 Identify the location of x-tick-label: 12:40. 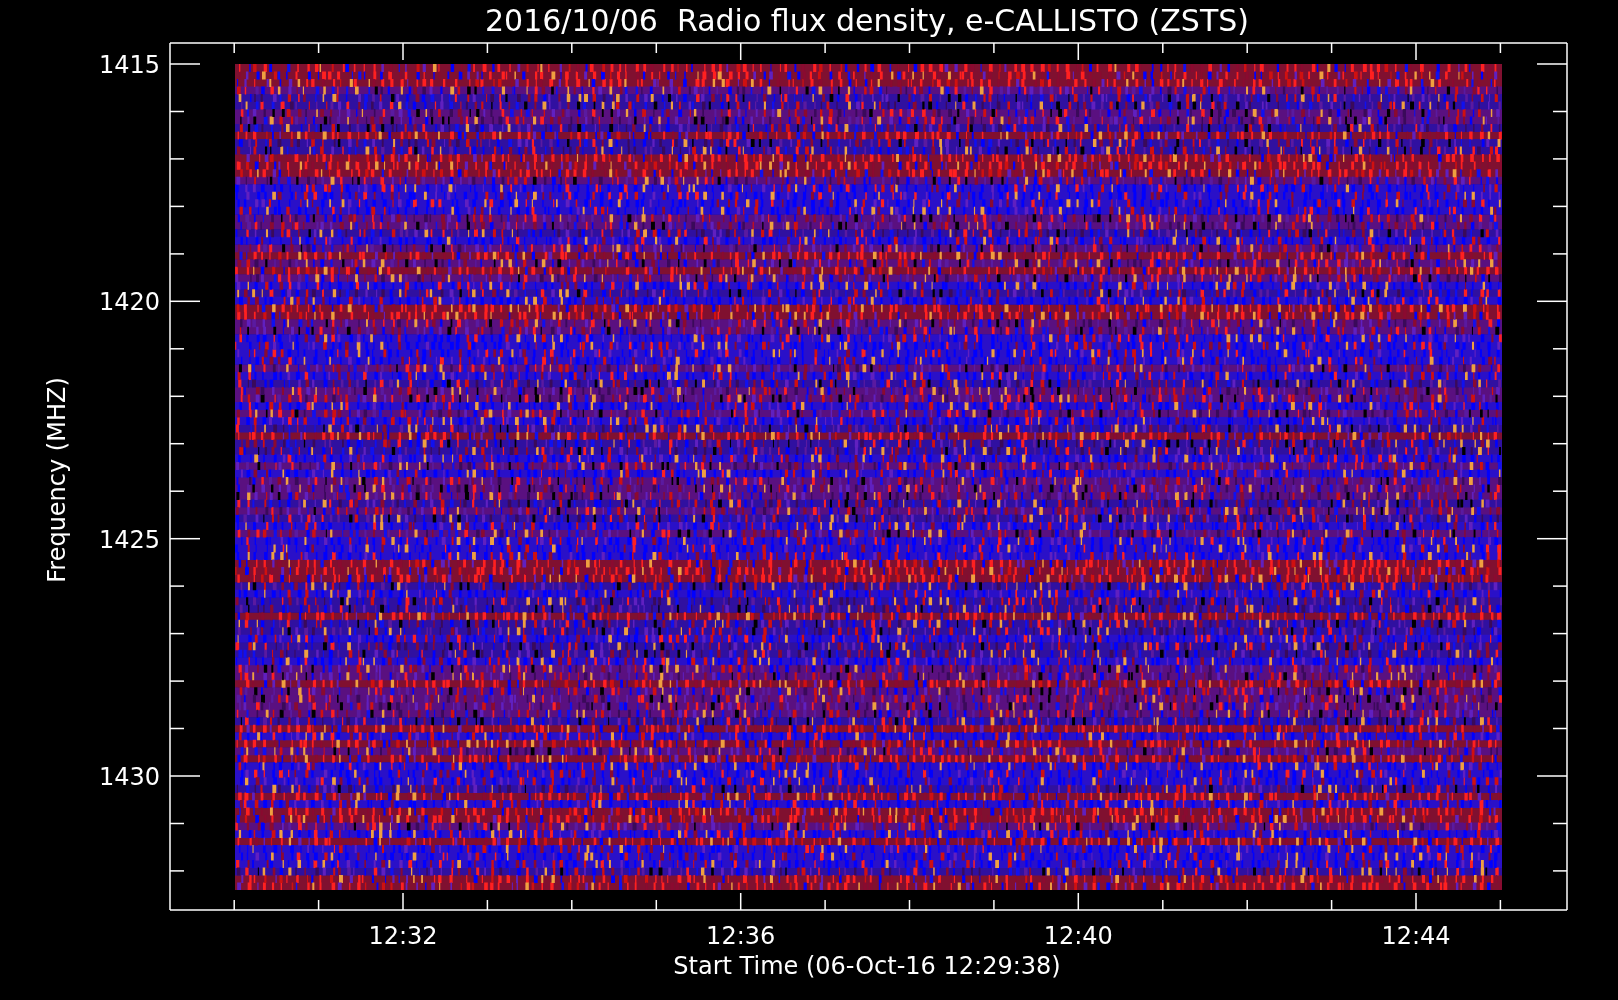
(1078, 936).